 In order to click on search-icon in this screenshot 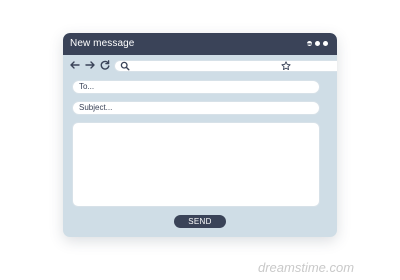, I will do `click(125, 66)`.